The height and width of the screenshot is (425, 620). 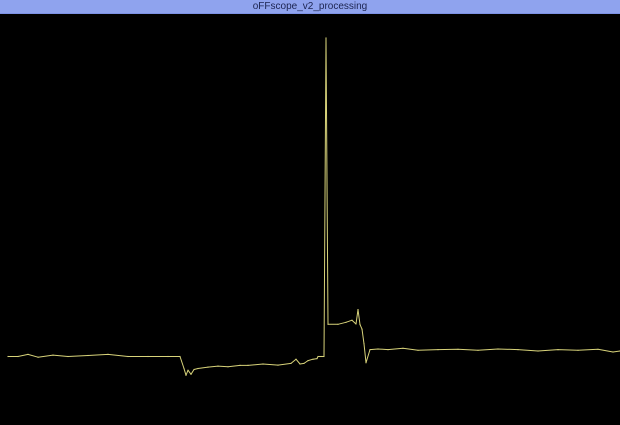 I want to click on title-bar: oFFscope_v2_processing, so click(x=310, y=7).